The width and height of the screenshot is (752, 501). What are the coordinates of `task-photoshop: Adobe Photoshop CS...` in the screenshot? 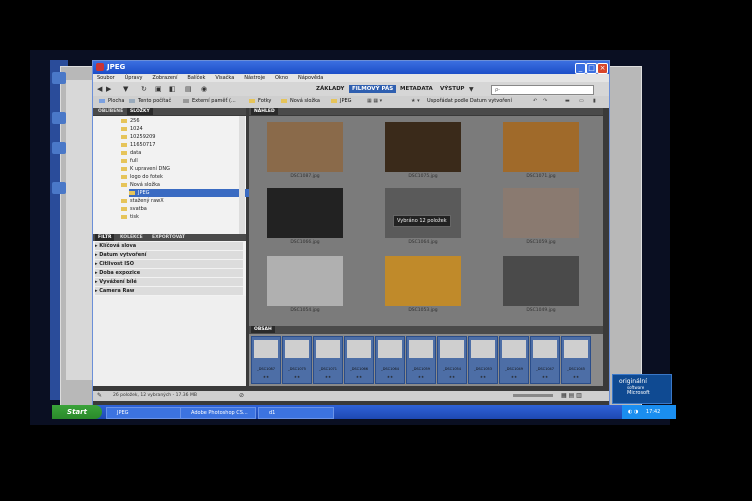 It's located at (218, 413).